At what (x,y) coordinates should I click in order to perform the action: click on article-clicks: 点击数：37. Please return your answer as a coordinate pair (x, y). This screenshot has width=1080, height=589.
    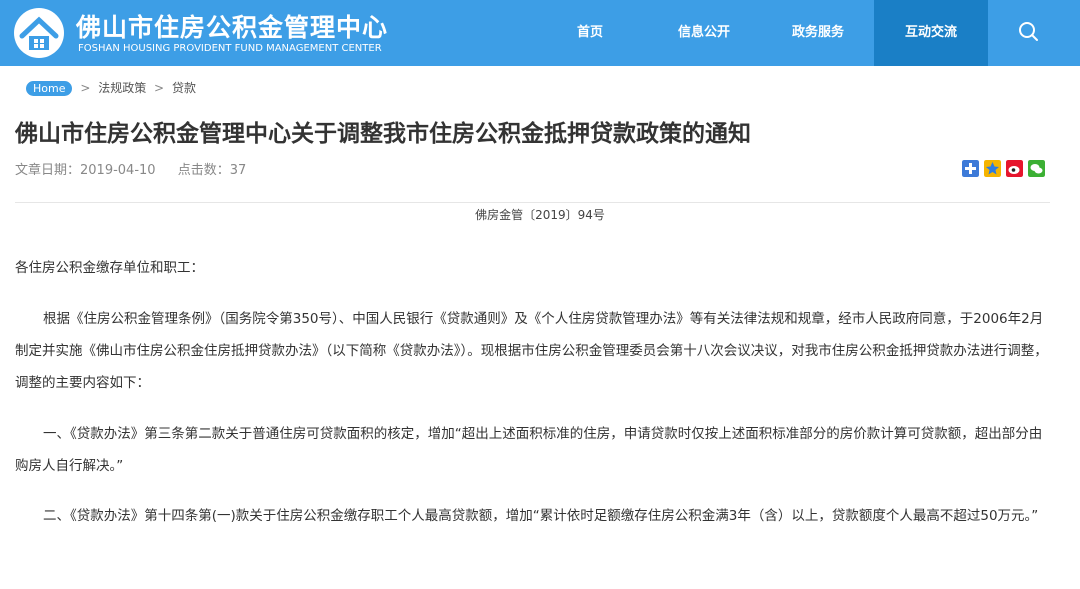
    Looking at the image, I should click on (212, 170).